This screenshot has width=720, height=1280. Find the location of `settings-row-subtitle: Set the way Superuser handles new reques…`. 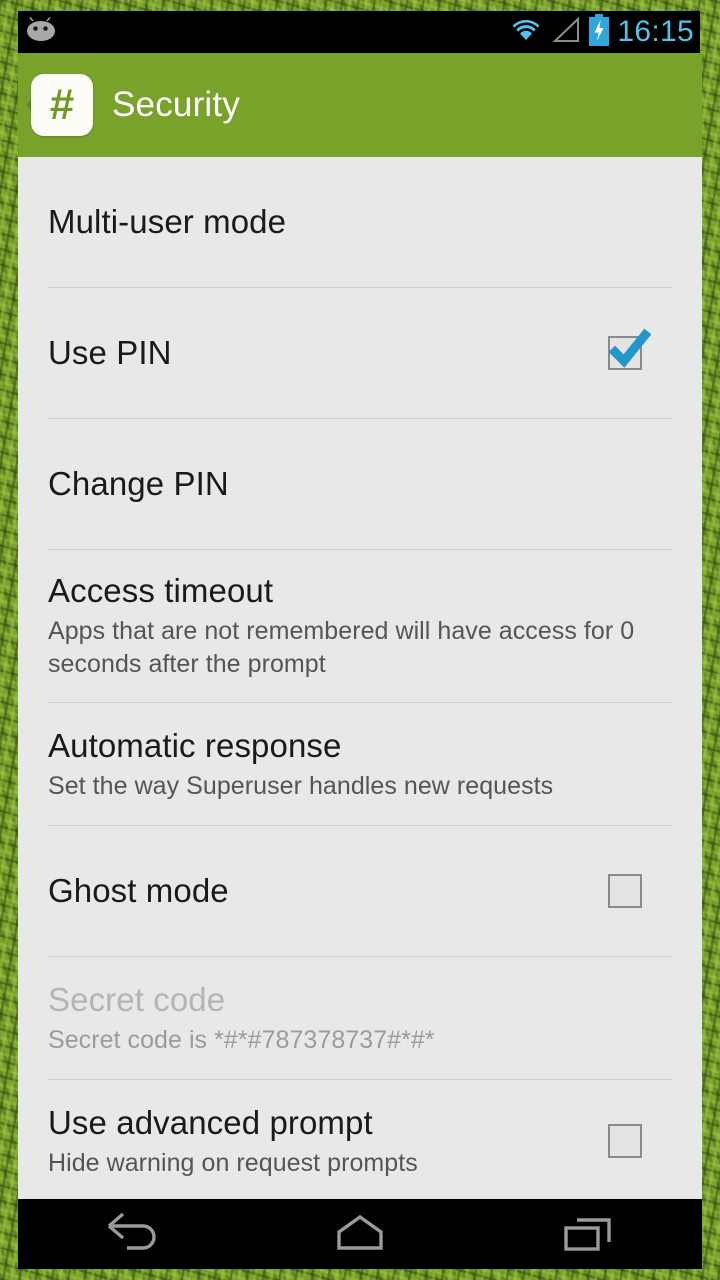

settings-row-subtitle: Set the way Superuser handles new reques… is located at coordinates (301, 785).